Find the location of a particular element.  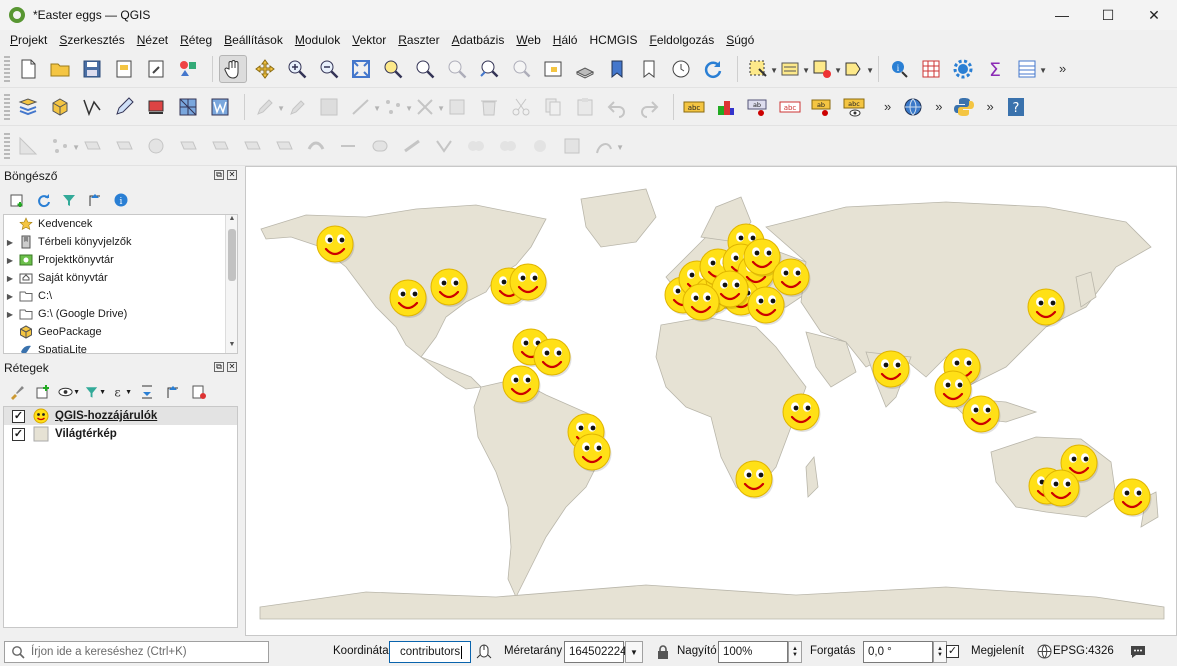

scale-dropdown-button: ▼ is located at coordinates (634, 652).